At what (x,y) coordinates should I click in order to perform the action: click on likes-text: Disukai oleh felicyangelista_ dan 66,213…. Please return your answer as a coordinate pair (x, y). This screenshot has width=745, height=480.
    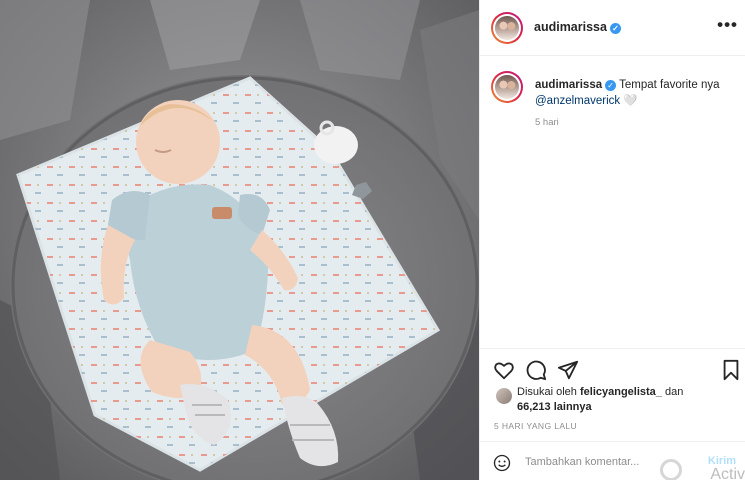
    Looking at the image, I should click on (627, 400).